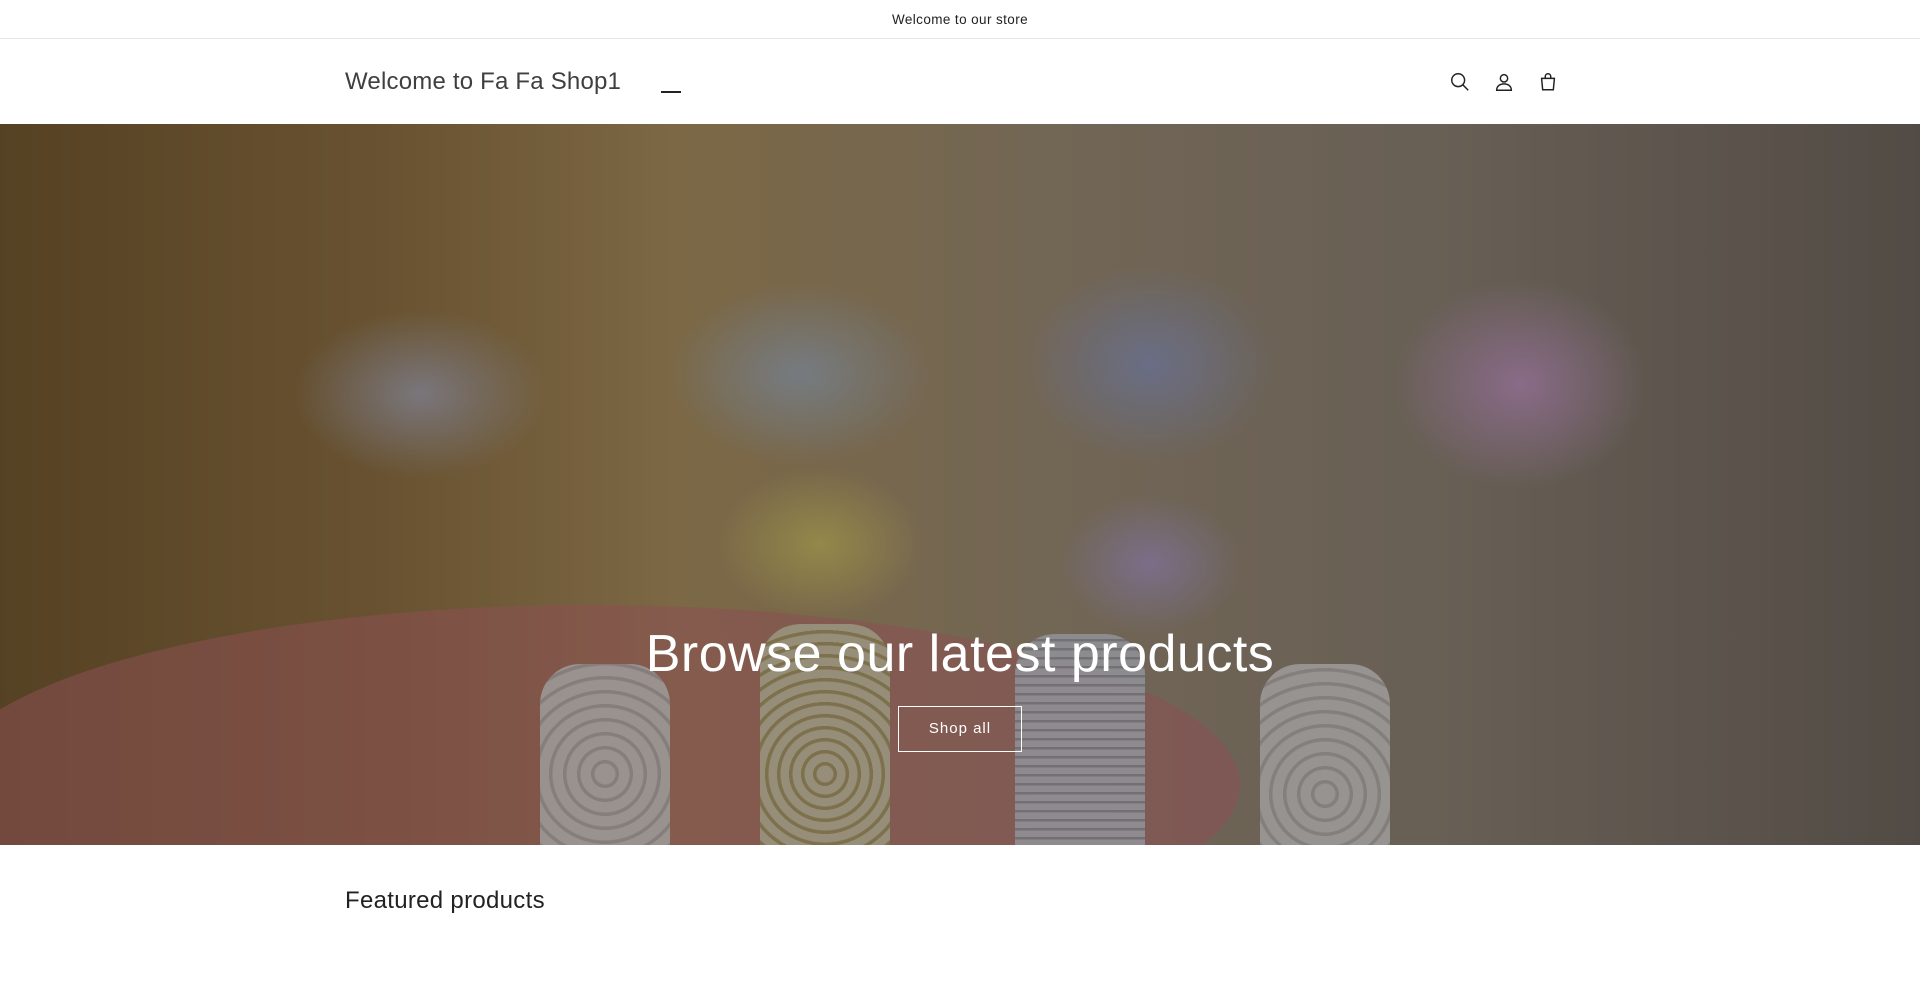  I want to click on search-icon, so click(1460, 82).